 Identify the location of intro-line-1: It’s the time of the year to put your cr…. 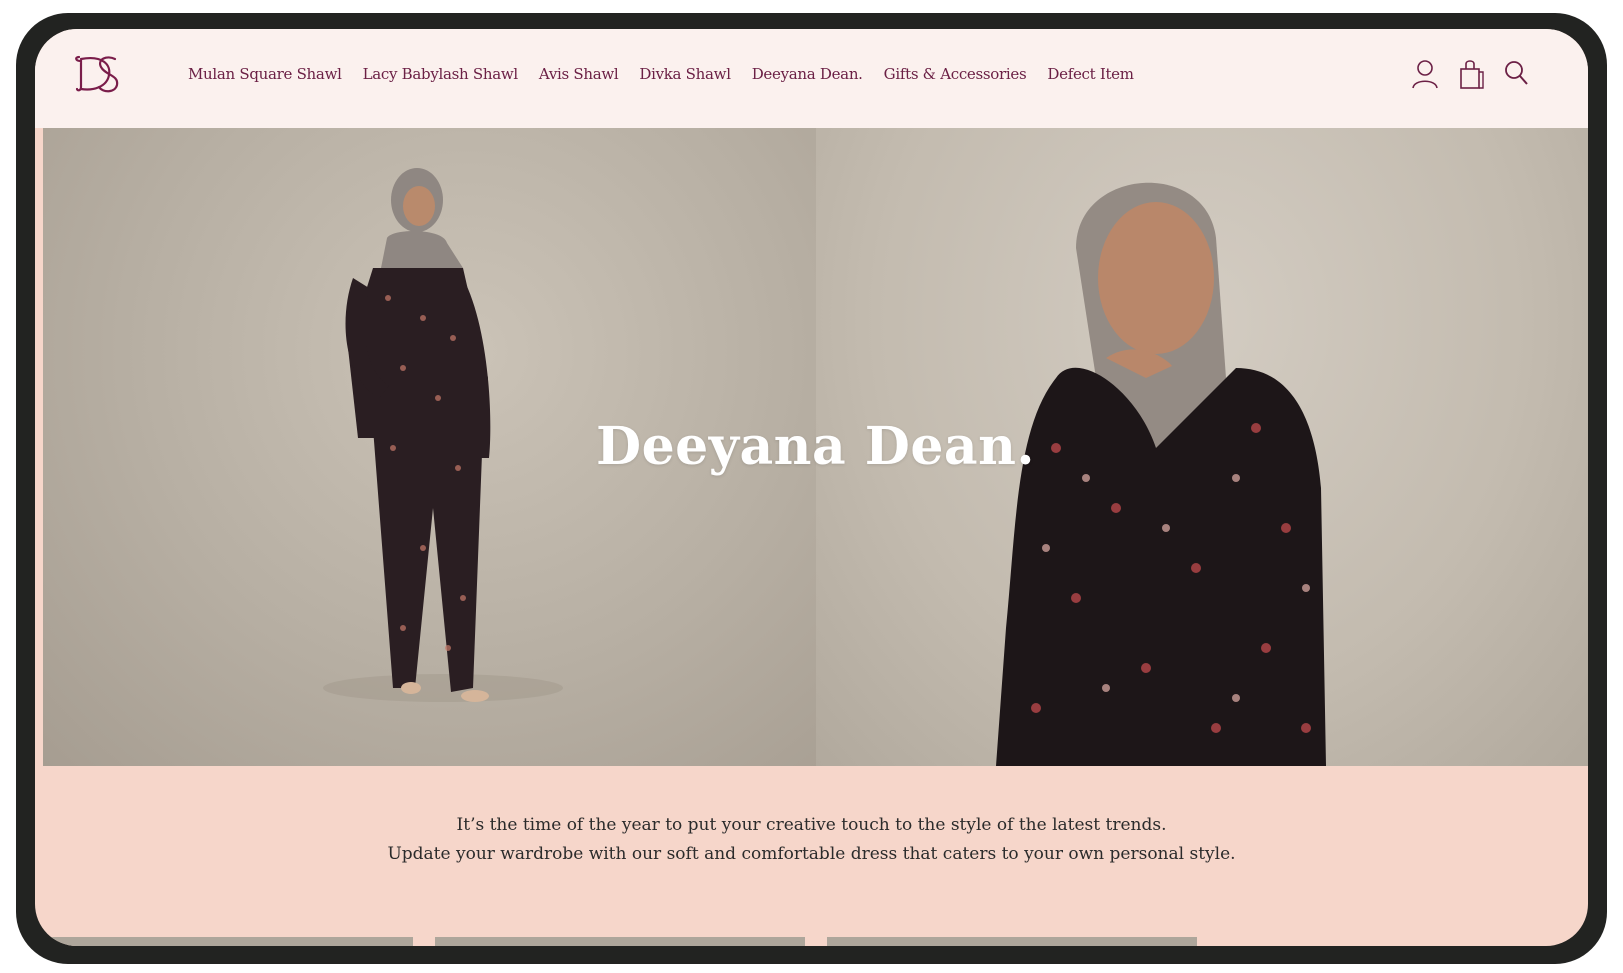
(811, 825).